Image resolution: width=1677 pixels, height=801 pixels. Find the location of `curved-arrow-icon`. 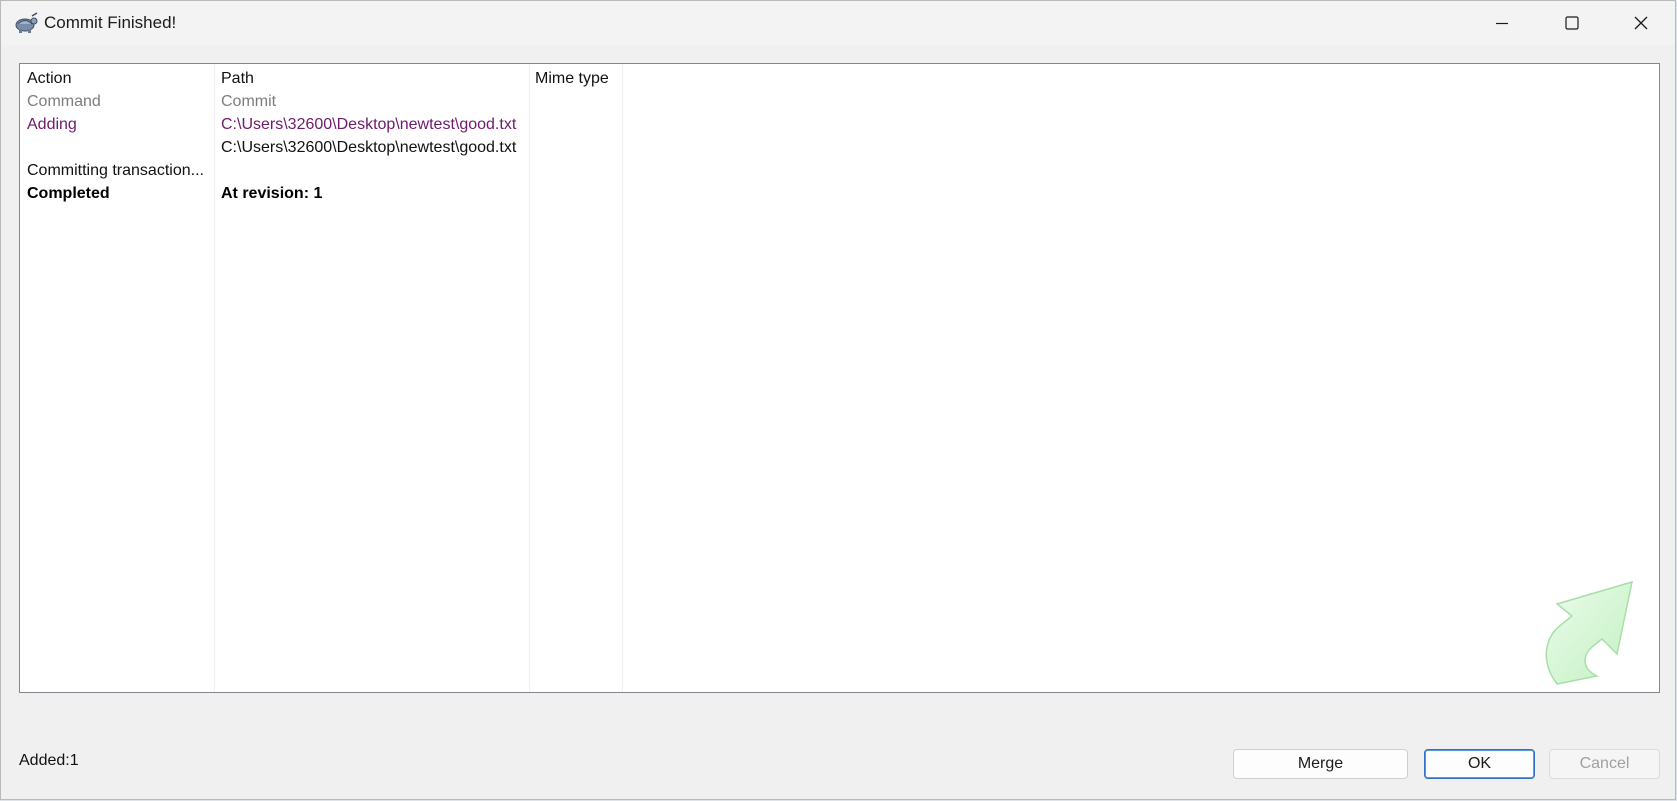

curved-arrow-icon is located at coordinates (1597, 626).